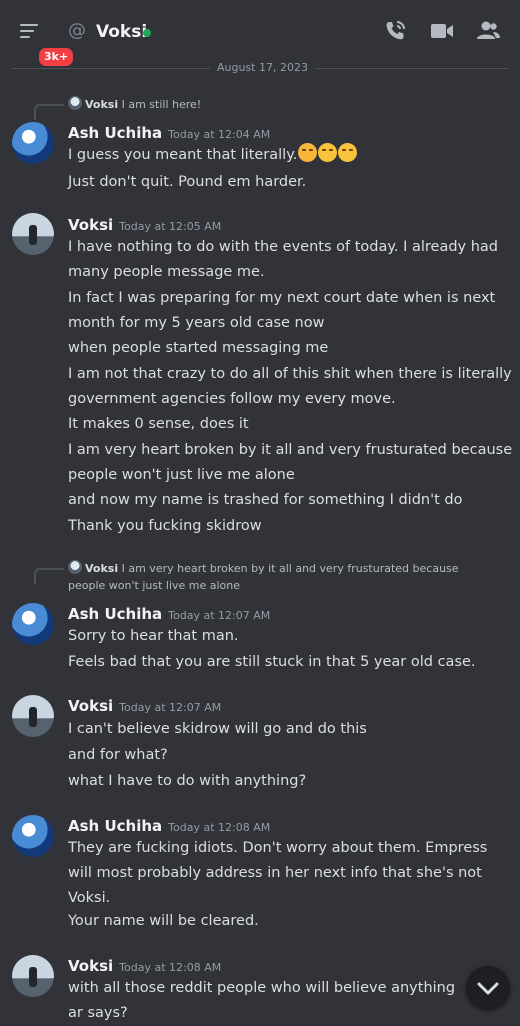 This screenshot has width=520, height=1026. I want to click on message-line: Just don't quit. Pound em harder., so click(187, 182).